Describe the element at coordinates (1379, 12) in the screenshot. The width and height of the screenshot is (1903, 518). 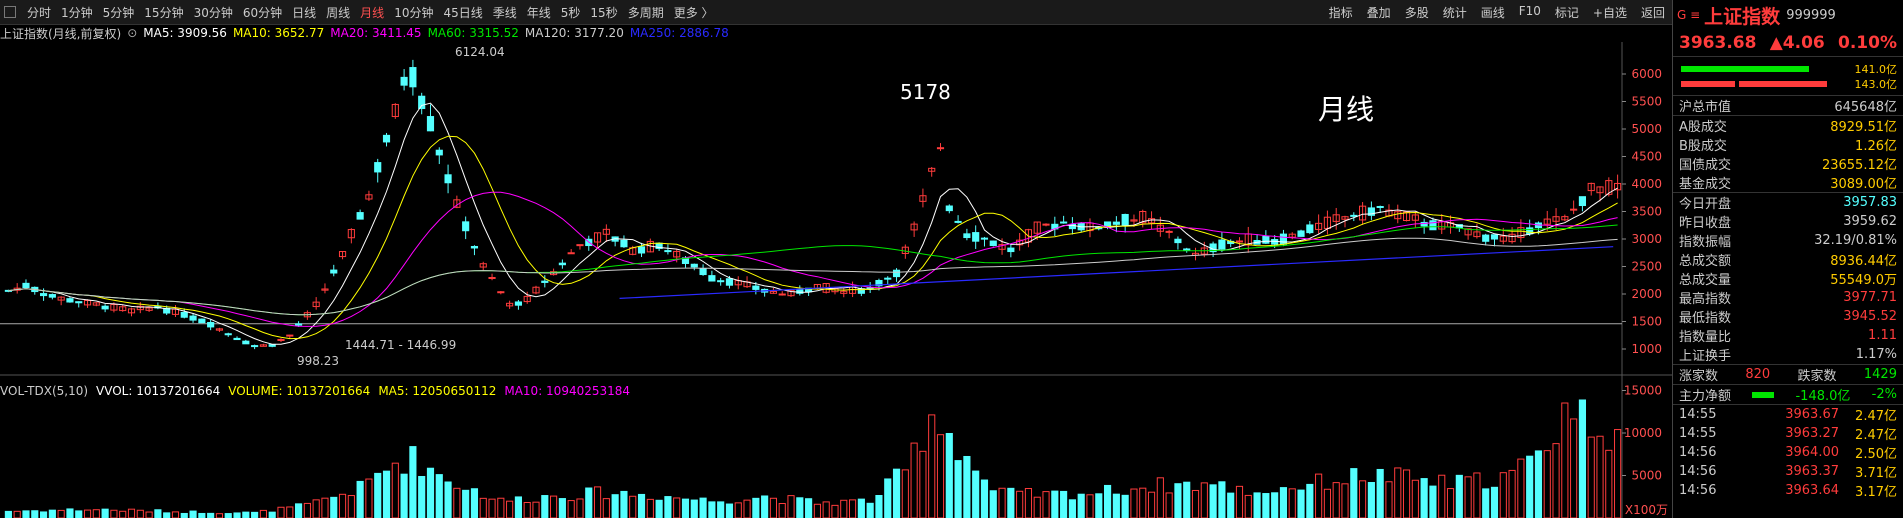
I see `tool-button: 叠加` at that location.